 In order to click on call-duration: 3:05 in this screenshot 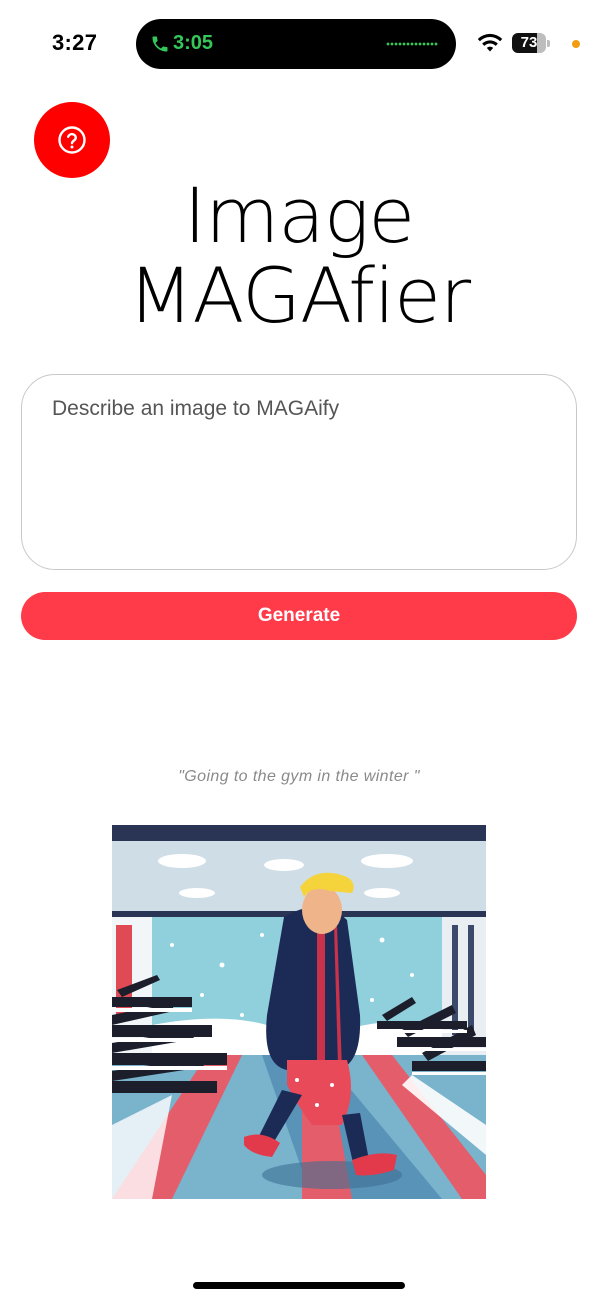, I will do `click(193, 43)`.